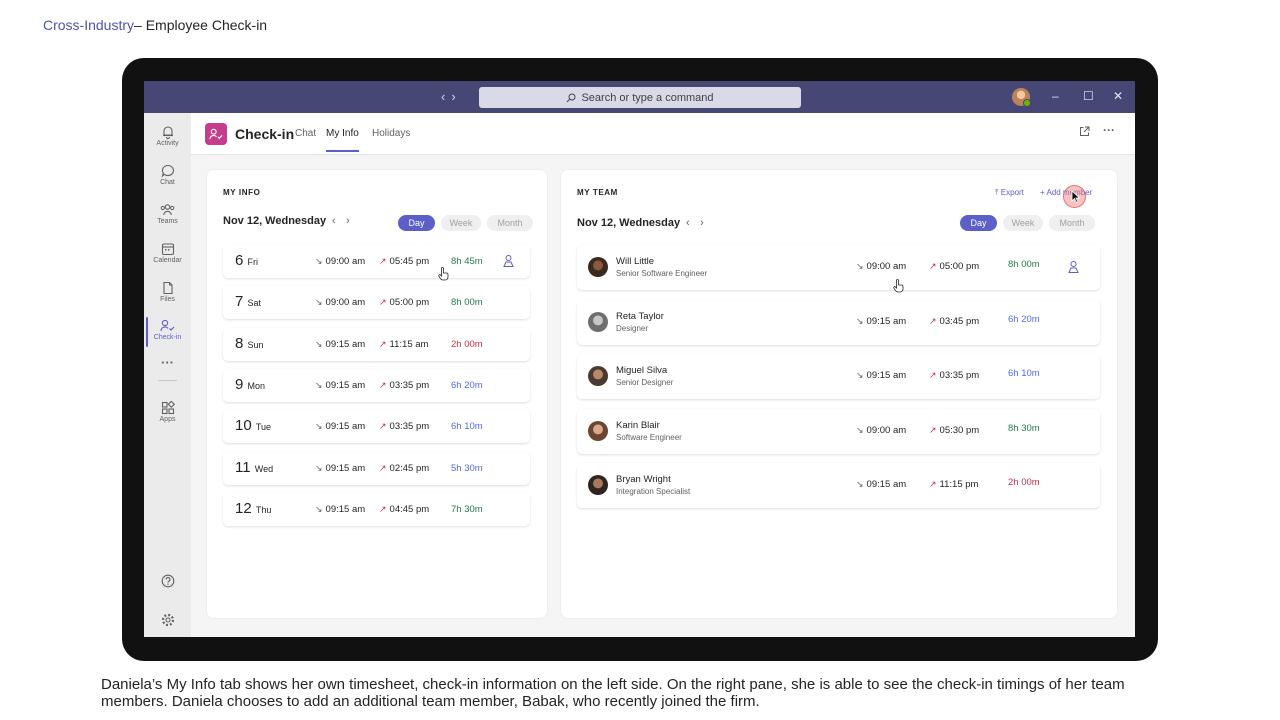 This screenshot has height=720, width=1280. Describe the element at coordinates (167, 253) in the screenshot. I see `rail-item-calendar: Calendar` at that location.